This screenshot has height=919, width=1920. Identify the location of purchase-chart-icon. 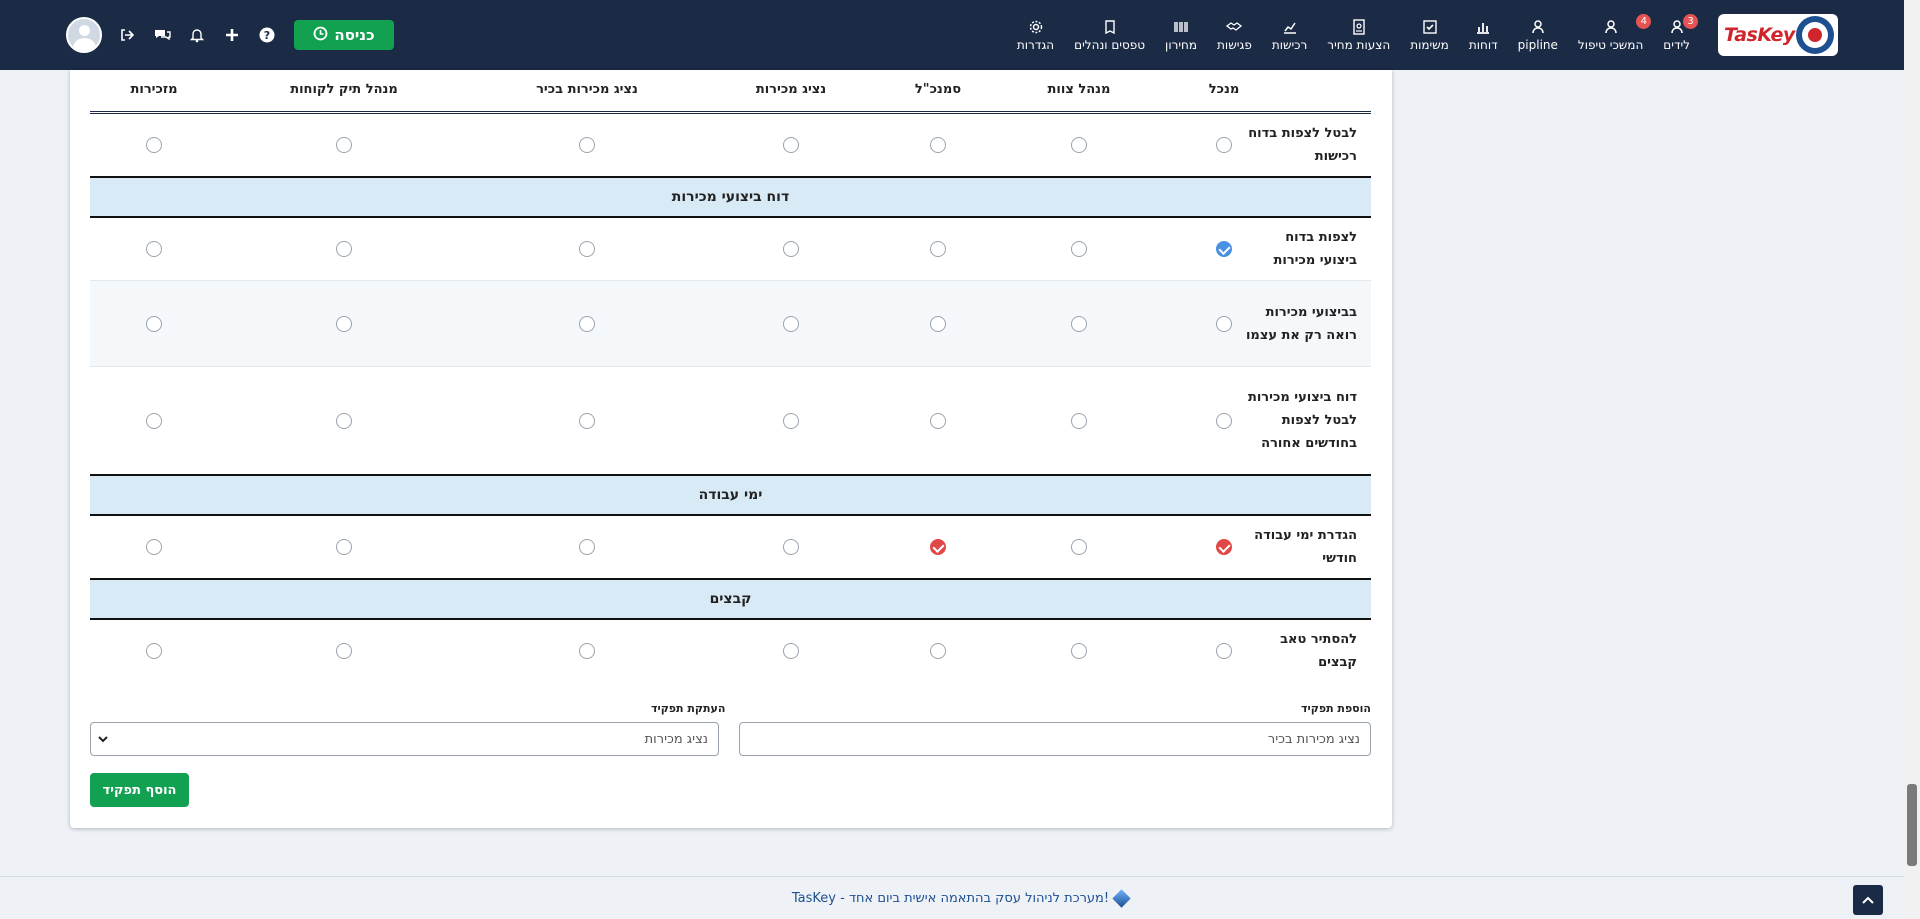
(1290, 28).